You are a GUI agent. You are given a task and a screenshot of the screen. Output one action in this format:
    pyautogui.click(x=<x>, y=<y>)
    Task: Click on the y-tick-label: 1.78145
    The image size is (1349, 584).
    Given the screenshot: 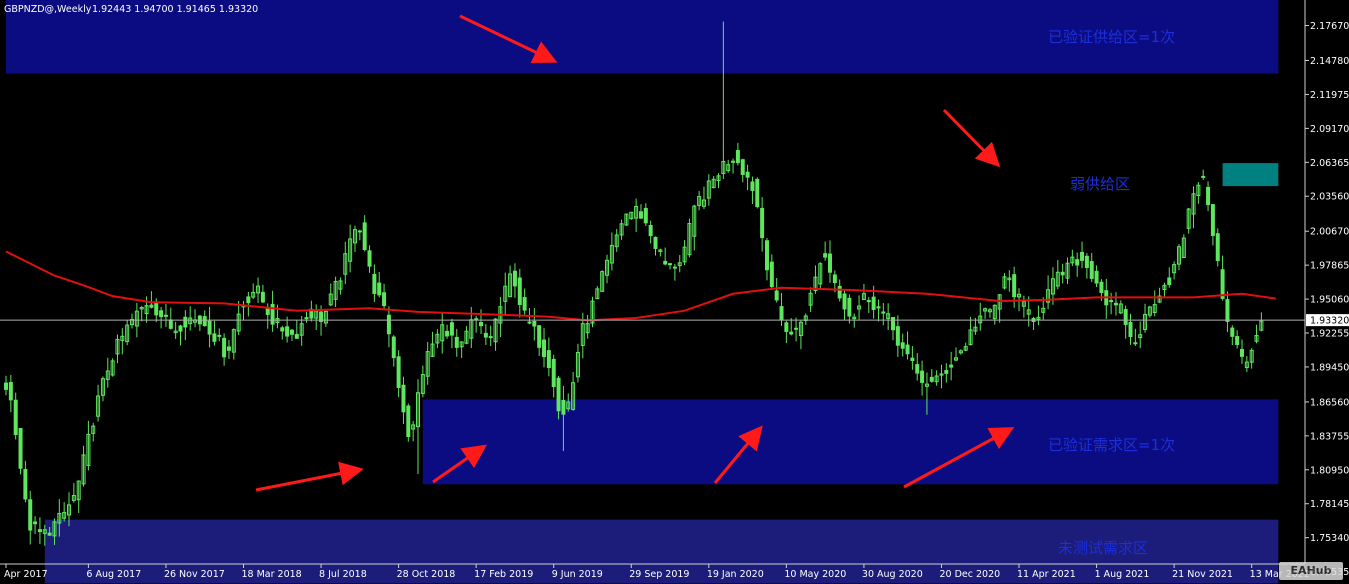 What is the action you would take?
    pyautogui.click(x=1329, y=504)
    